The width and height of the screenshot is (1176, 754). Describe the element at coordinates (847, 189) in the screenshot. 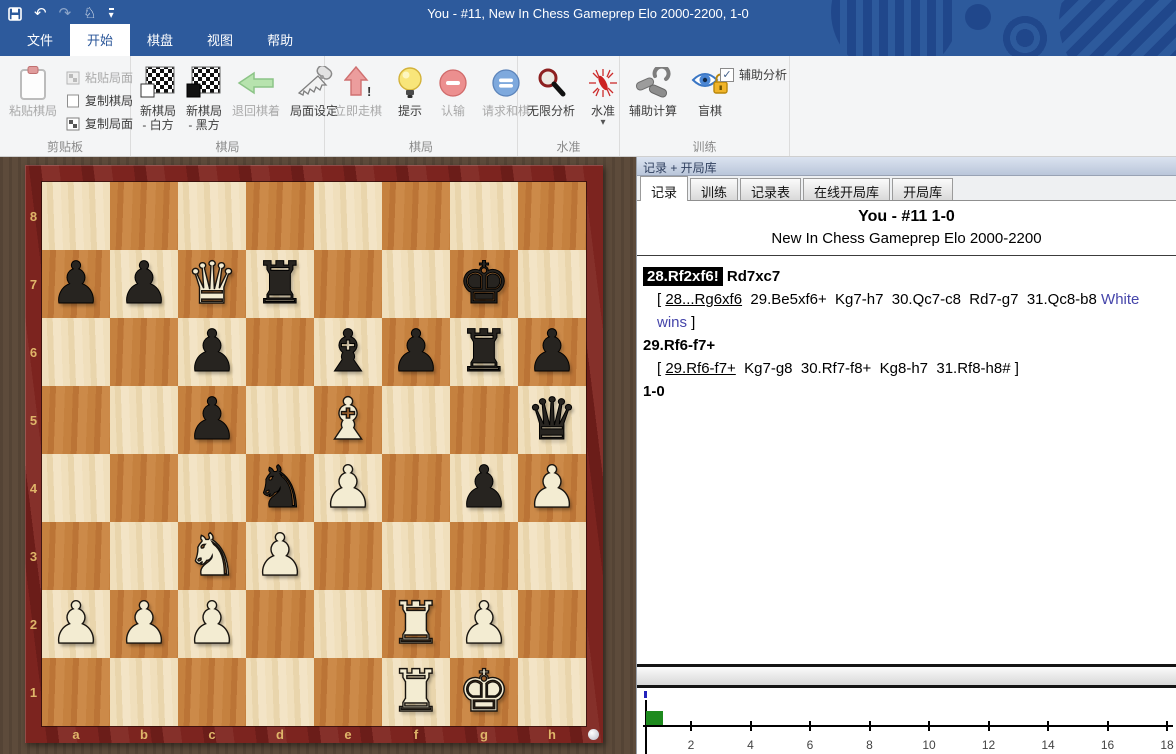

I see `panel-tab: 在线开局库` at that location.